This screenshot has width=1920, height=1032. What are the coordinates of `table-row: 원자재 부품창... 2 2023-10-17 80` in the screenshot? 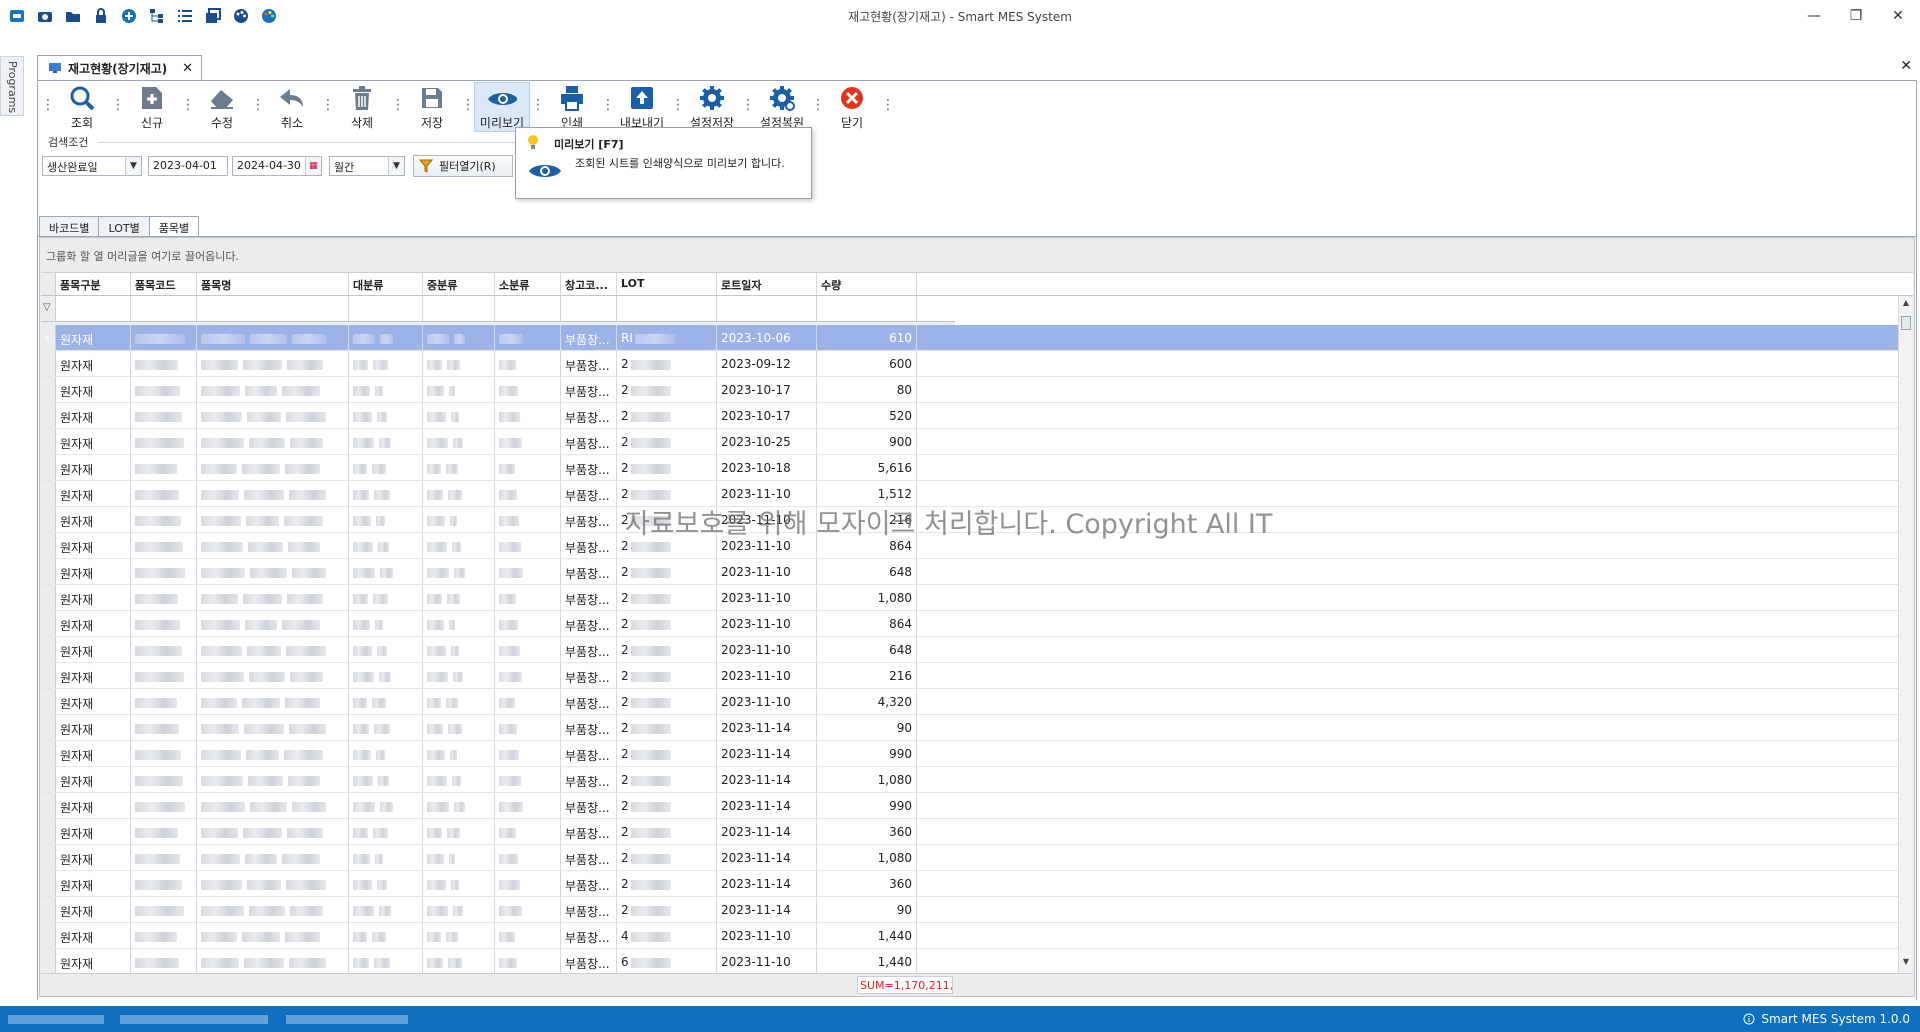 It's located at (977, 390).